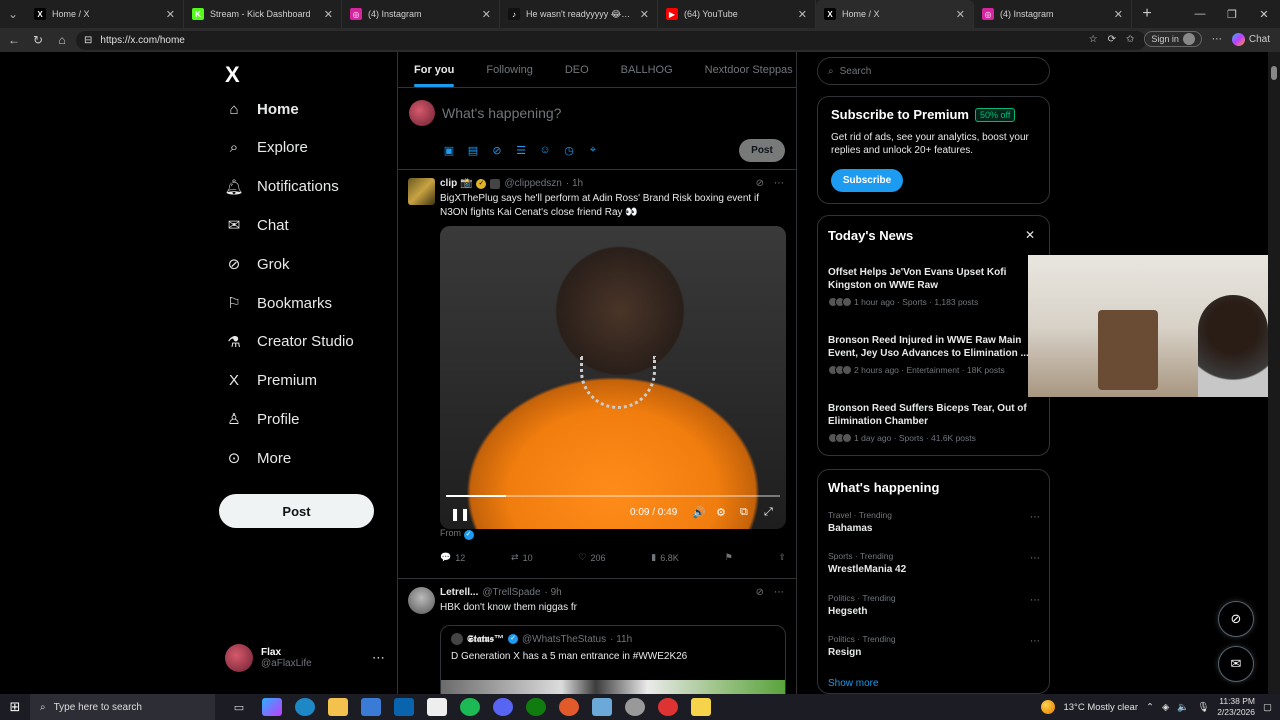  Describe the element at coordinates (545, 150) in the screenshot. I see `emoji-icon: ☺` at that location.